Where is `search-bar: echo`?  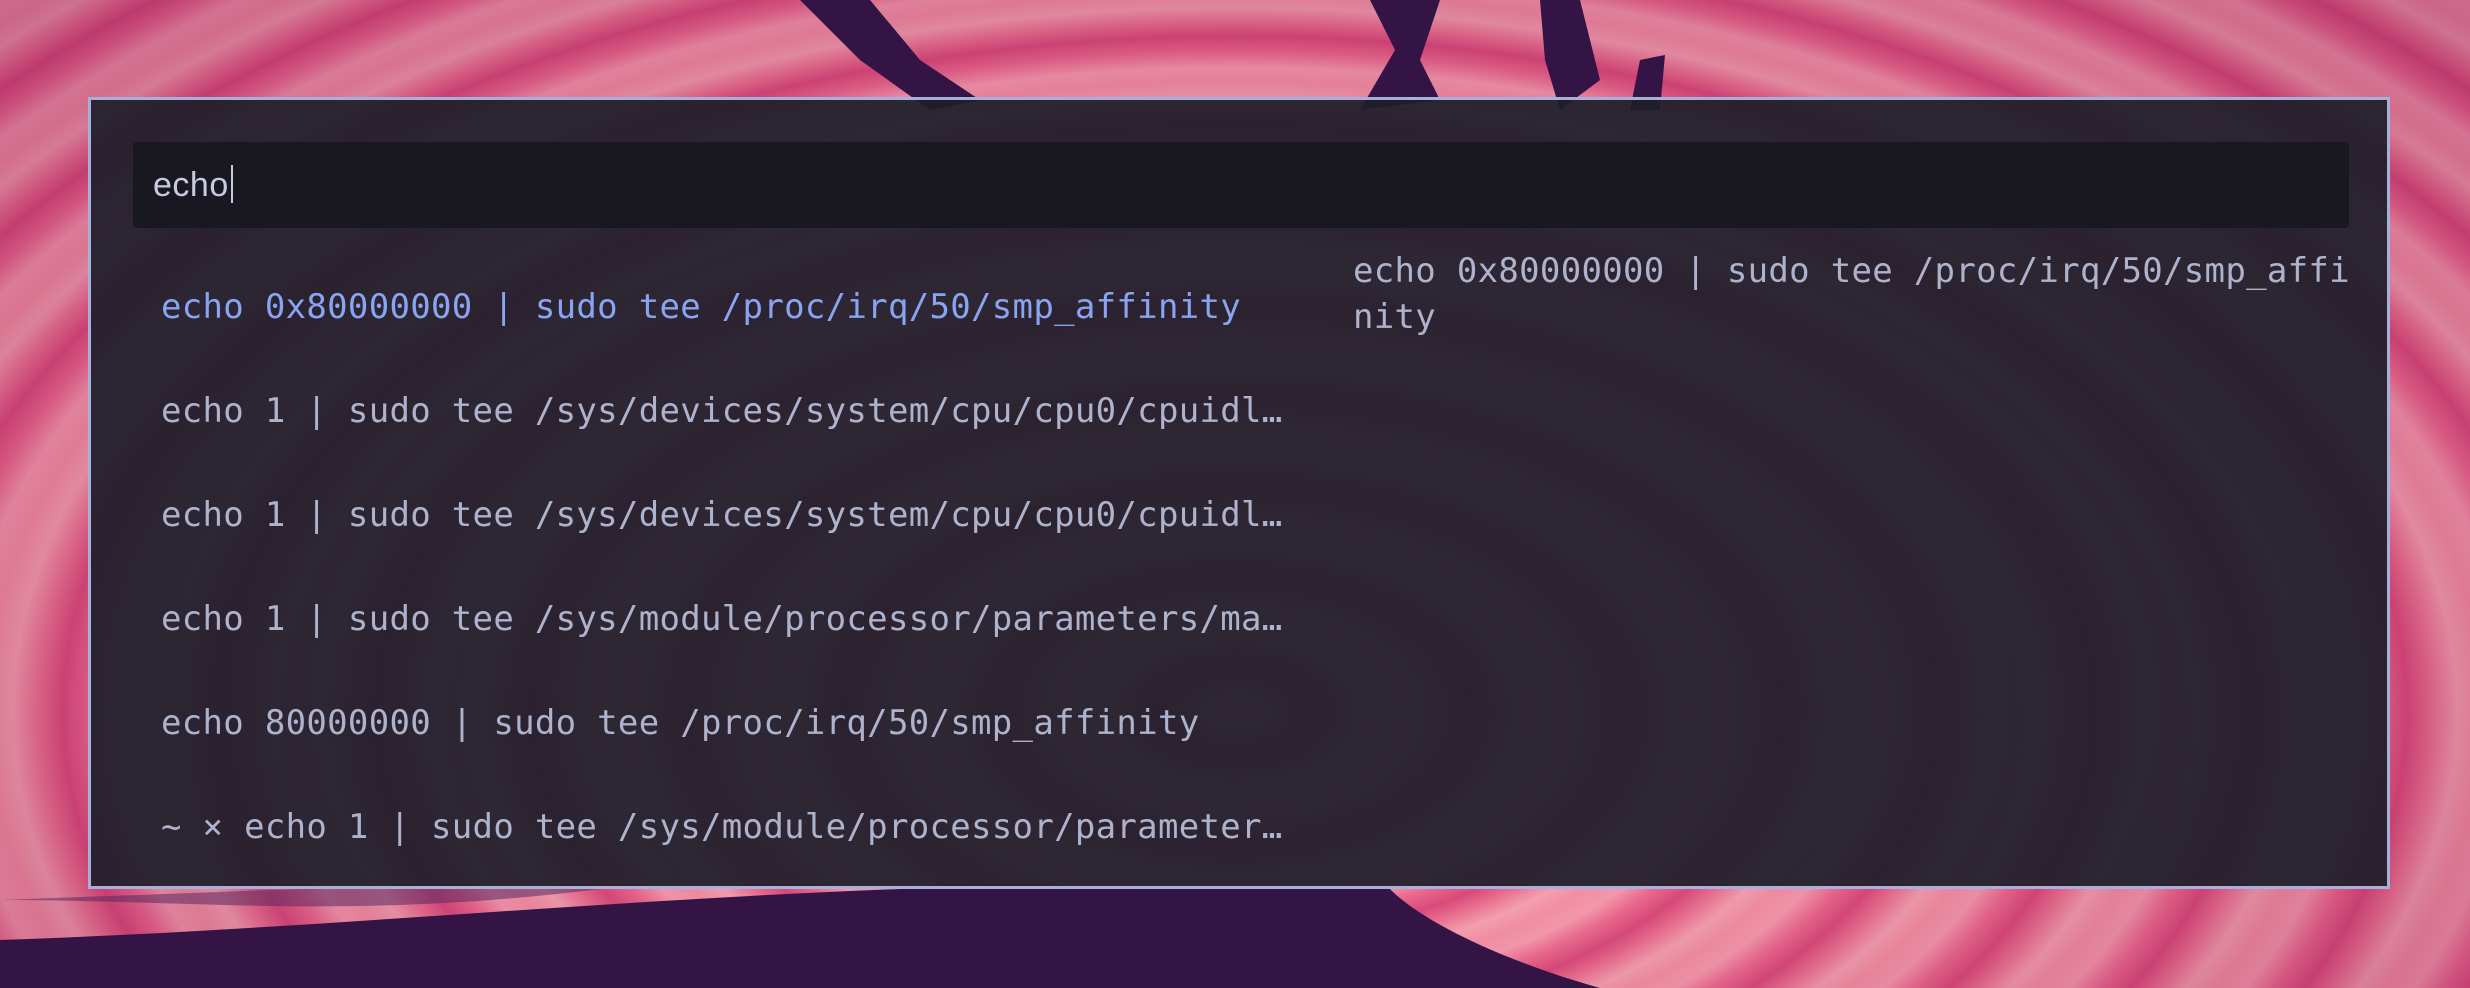
search-bar: echo is located at coordinates (1241, 185).